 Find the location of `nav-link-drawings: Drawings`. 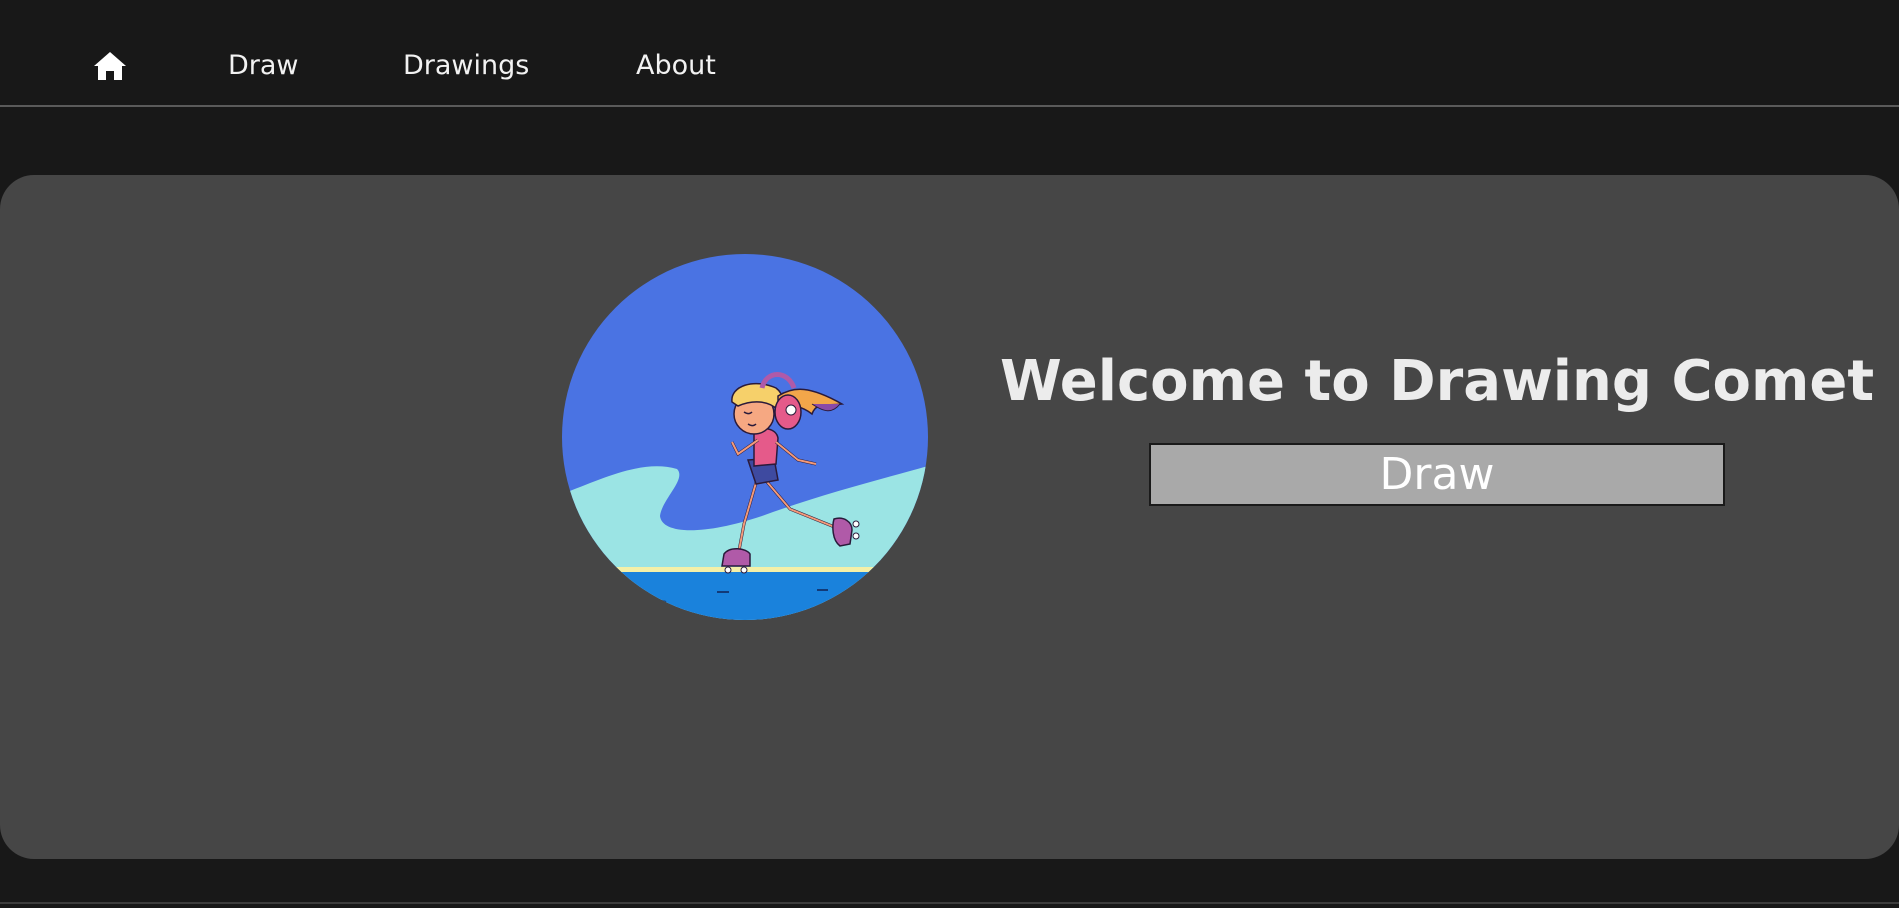

nav-link-drawings: Drawings is located at coordinates (466, 66).